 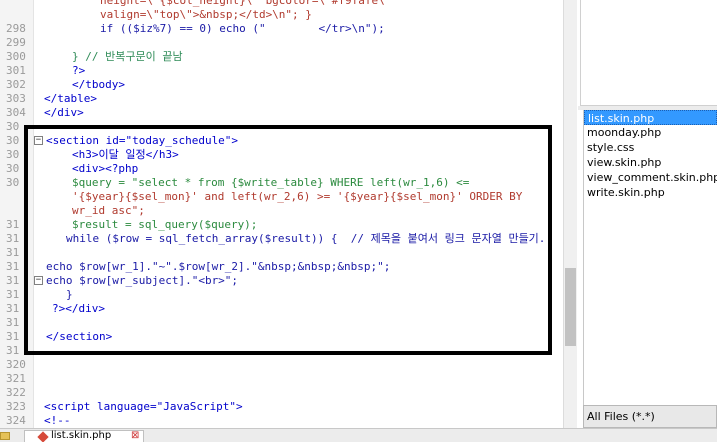 What do you see at coordinates (281, 71) in the screenshot?
I see `code-line: 301 ?>` at bounding box center [281, 71].